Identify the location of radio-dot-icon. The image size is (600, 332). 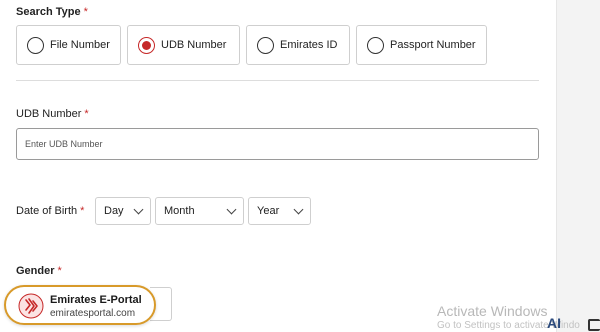
(146, 45).